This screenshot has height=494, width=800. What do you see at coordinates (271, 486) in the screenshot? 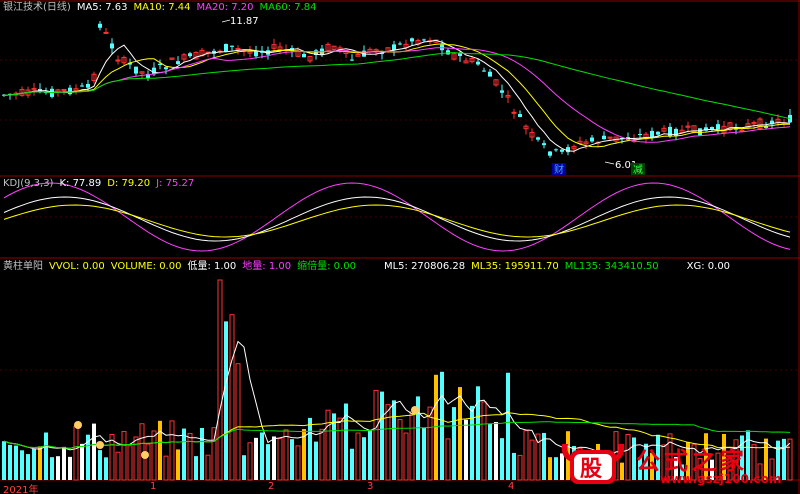
I see `x-axis-month-2: 2` at bounding box center [271, 486].